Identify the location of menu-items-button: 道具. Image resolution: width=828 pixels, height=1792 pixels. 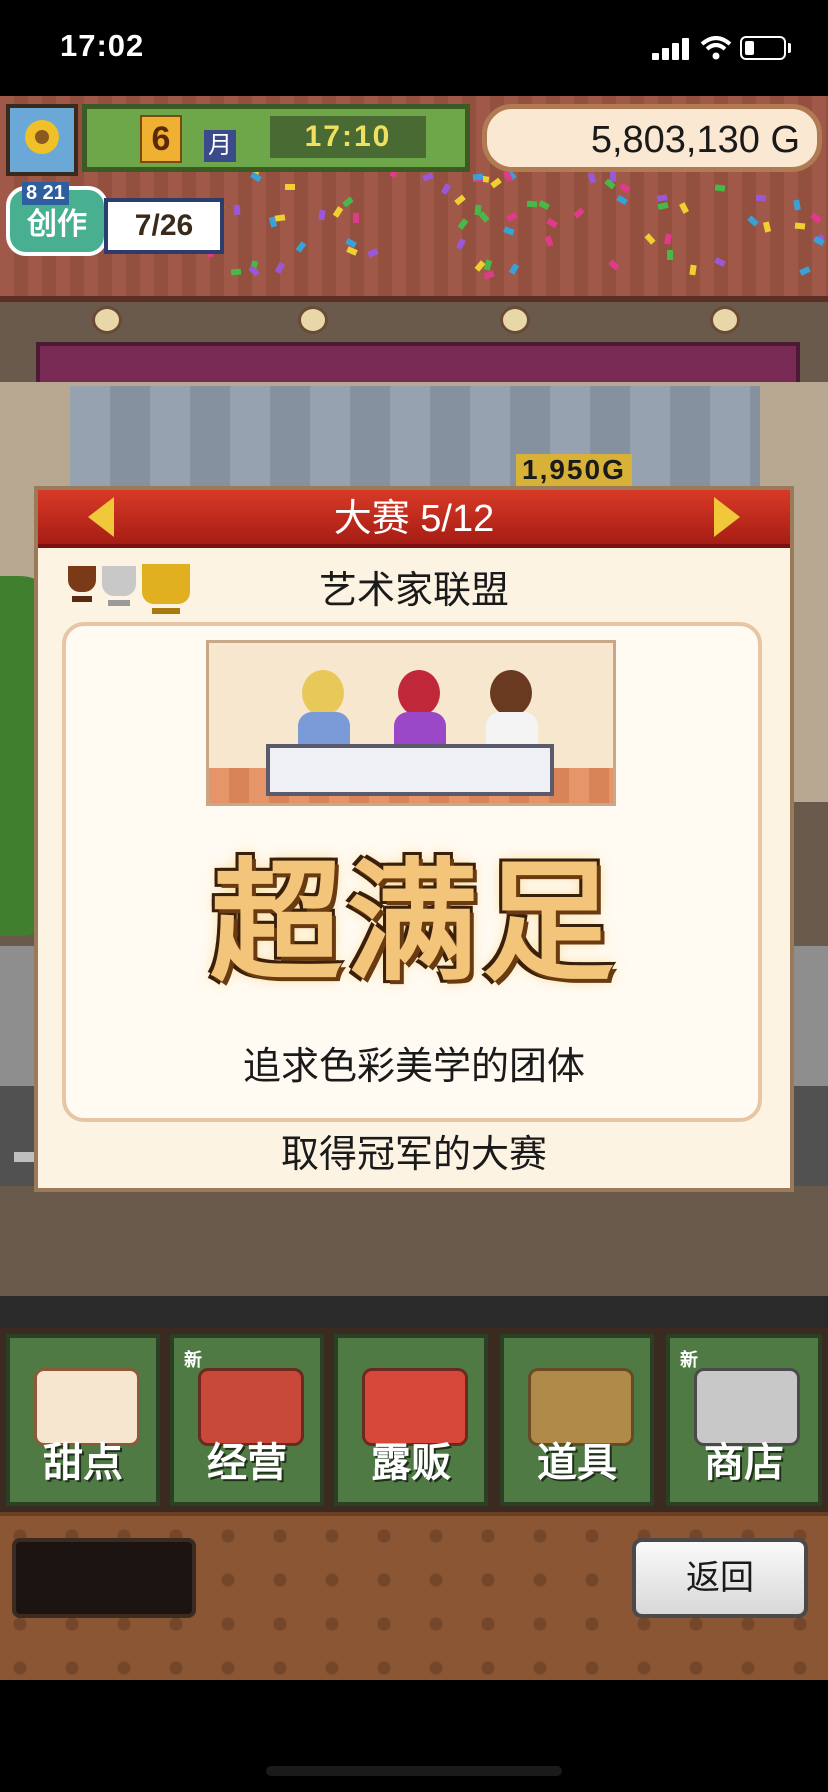
(577, 1420).